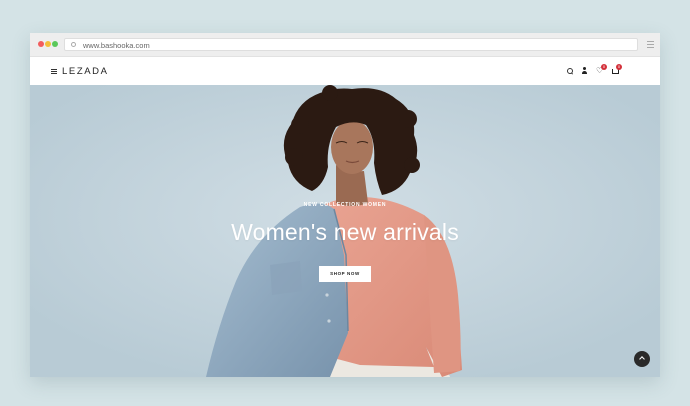 This screenshot has height=406, width=690. Describe the element at coordinates (345, 71) in the screenshot. I see `site-header: LEZADA ♡ 0 0` at that location.